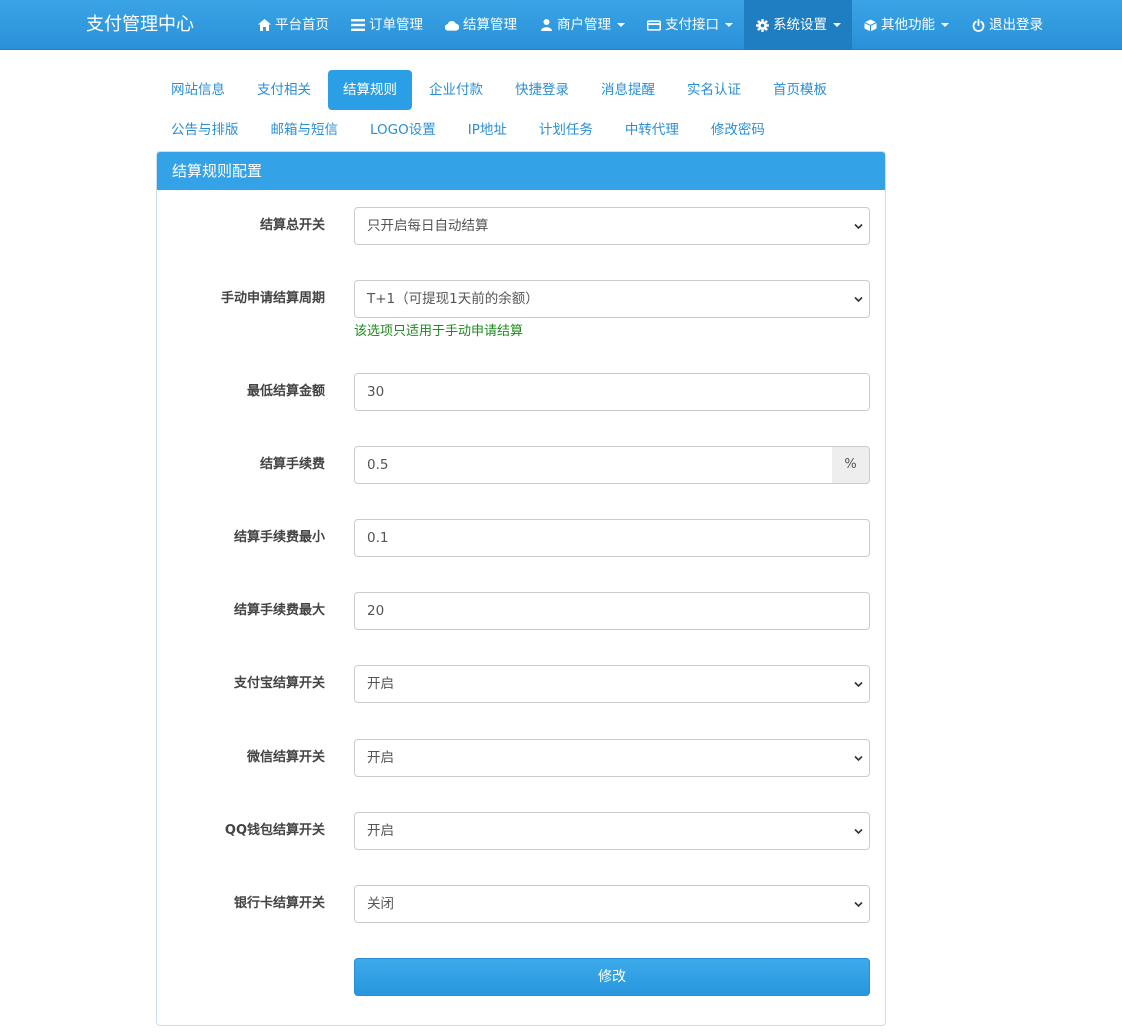 This screenshot has height=1032, width=1122. What do you see at coordinates (198, 90) in the screenshot?
I see `tab-site-info: 网站信息` at bounding box center [198, 90].